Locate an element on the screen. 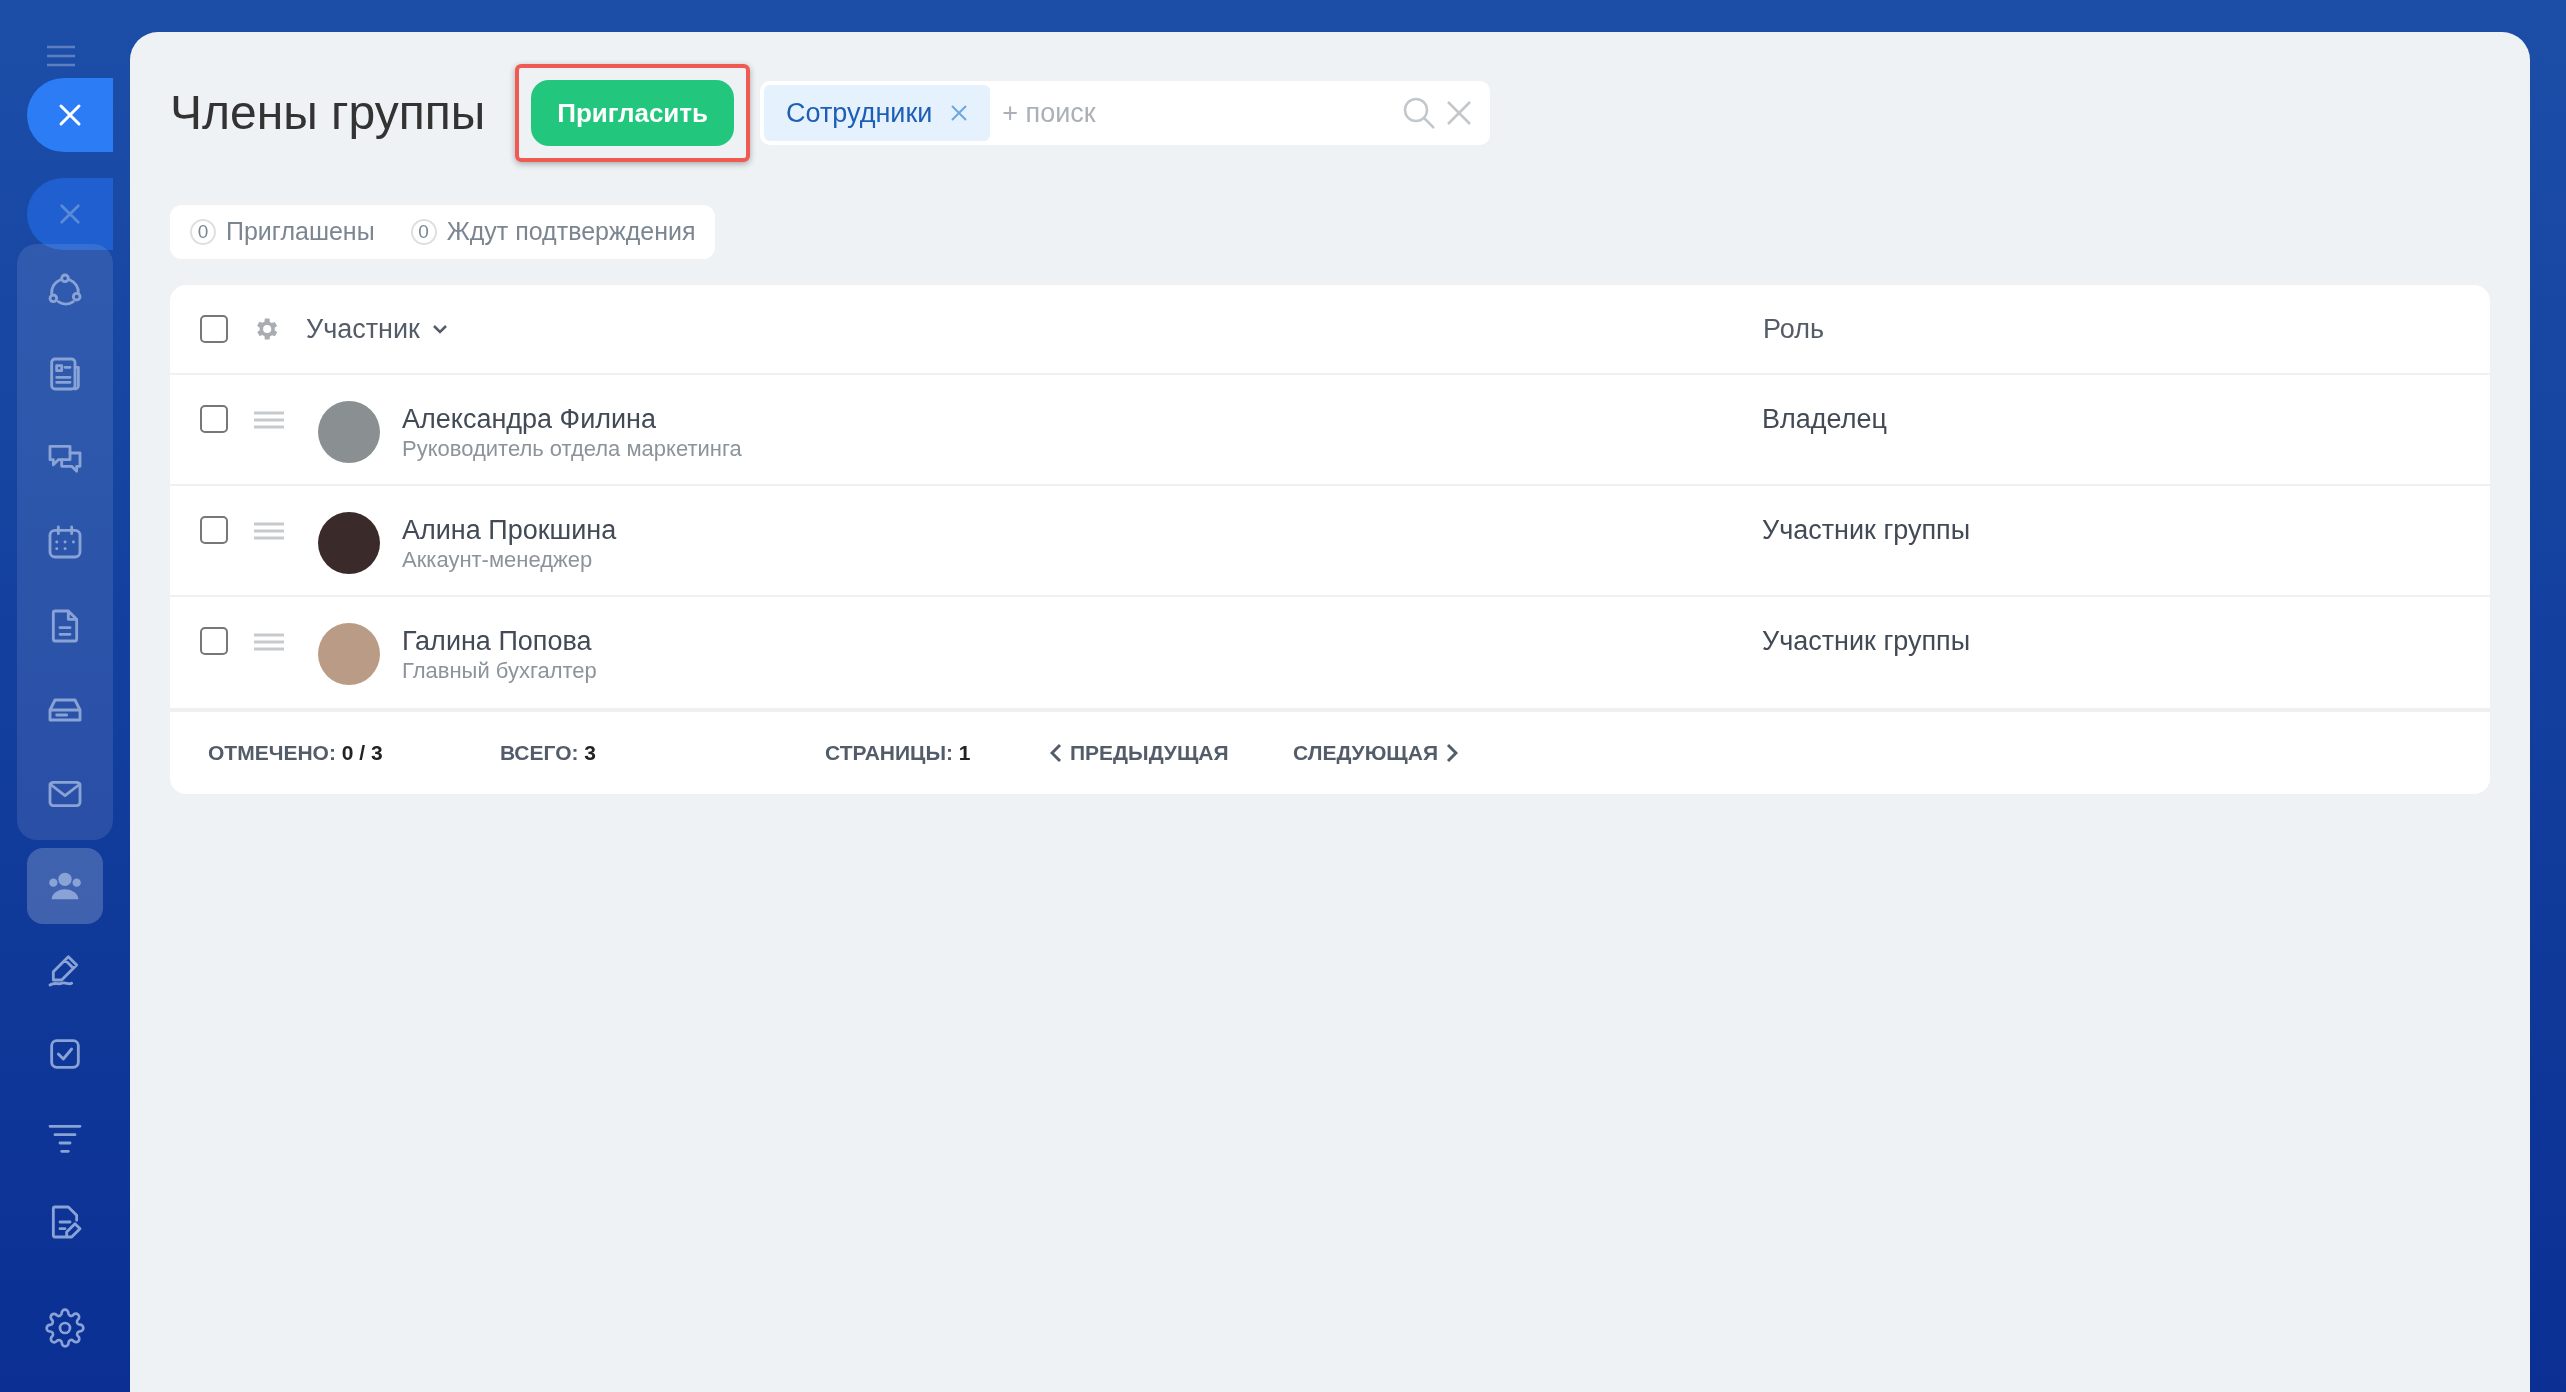 The width and height of the screenshot is (2566, 1392). column-header: Роль is located at coordinates (1793, 329).